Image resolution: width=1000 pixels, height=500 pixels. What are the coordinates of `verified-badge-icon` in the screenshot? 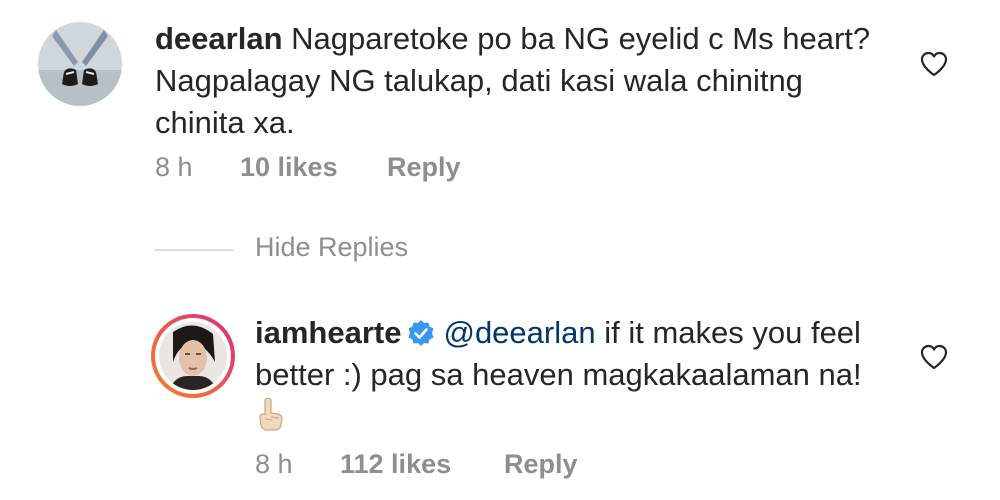 It's located at (421, 333).